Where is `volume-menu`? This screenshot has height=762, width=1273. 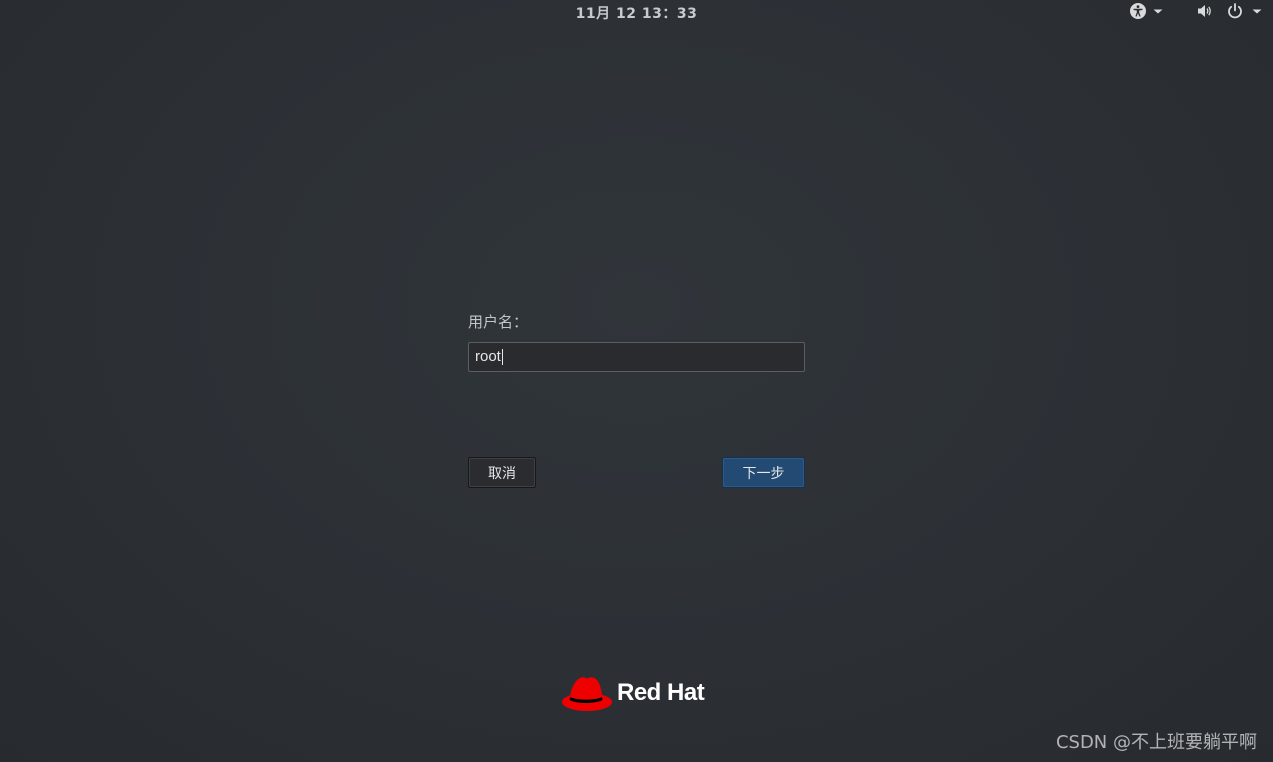 volume-menu is located at coordinates (1205, 11).